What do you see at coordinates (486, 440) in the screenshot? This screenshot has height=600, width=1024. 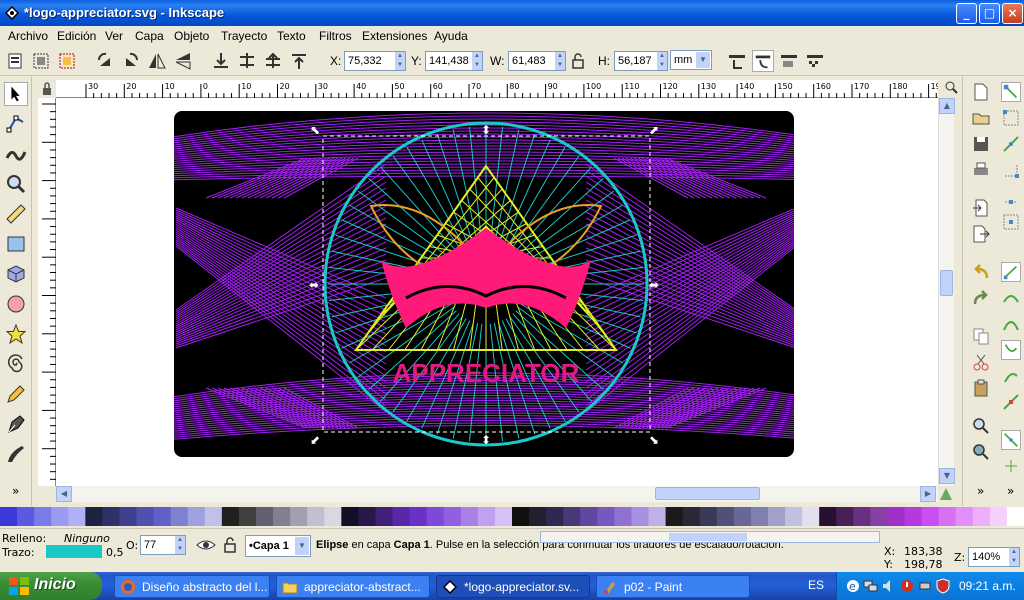 I see `handle-s: ⬍` at bounding box center [486, 440].